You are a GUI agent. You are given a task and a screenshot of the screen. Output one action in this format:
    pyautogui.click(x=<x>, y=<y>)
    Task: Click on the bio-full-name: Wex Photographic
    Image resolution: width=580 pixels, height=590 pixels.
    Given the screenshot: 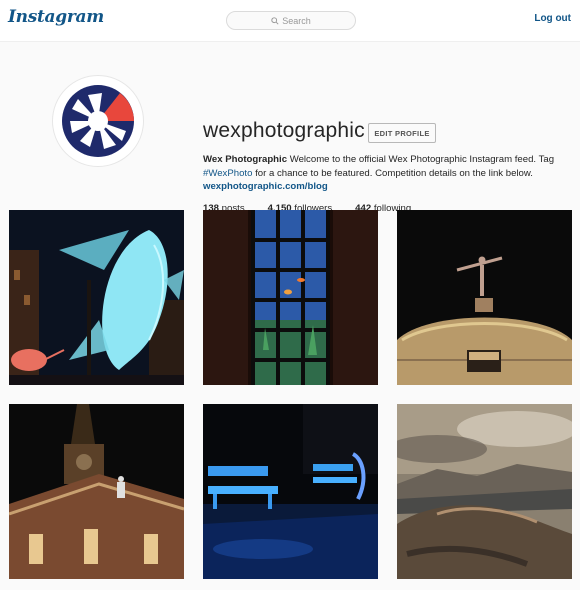 What is the action you would take?
    pyautogui.click(x=245, y=159)
    